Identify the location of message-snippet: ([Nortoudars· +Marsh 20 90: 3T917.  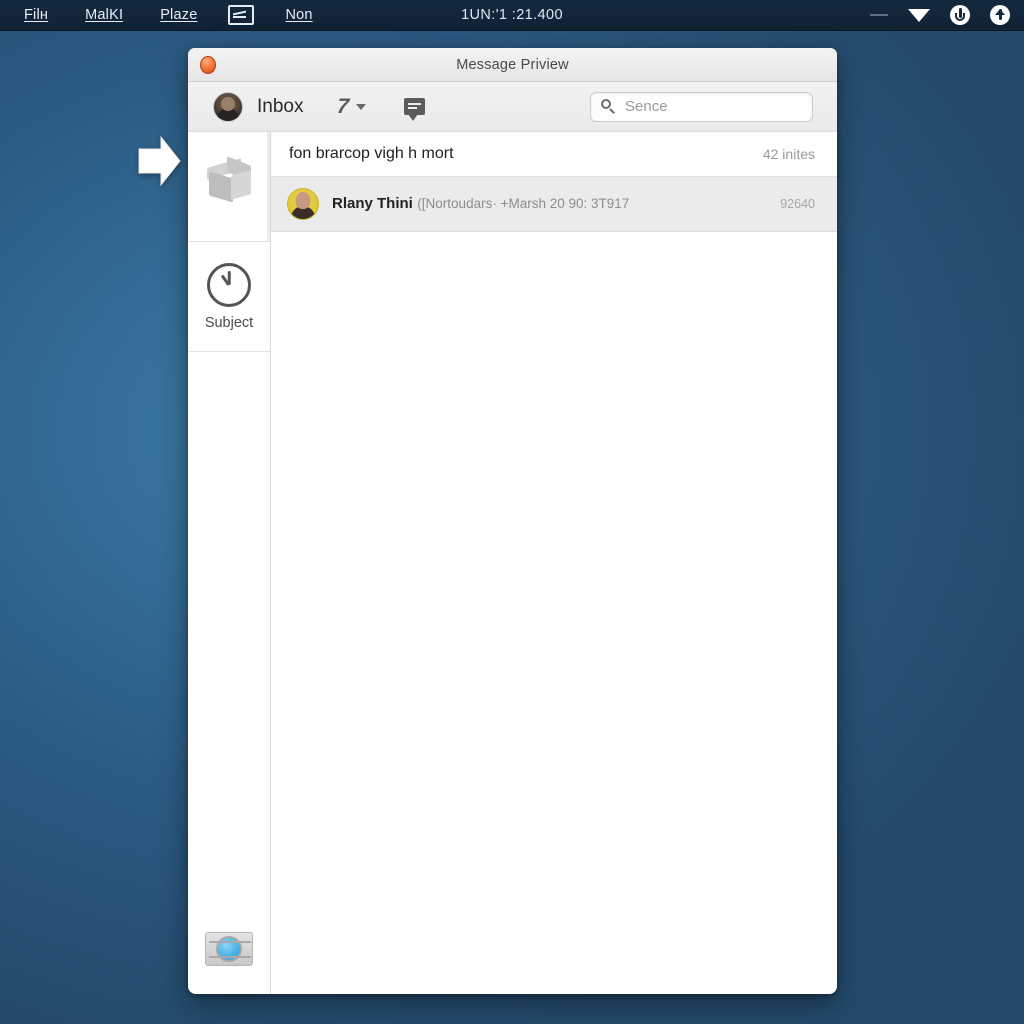
(523, 203).